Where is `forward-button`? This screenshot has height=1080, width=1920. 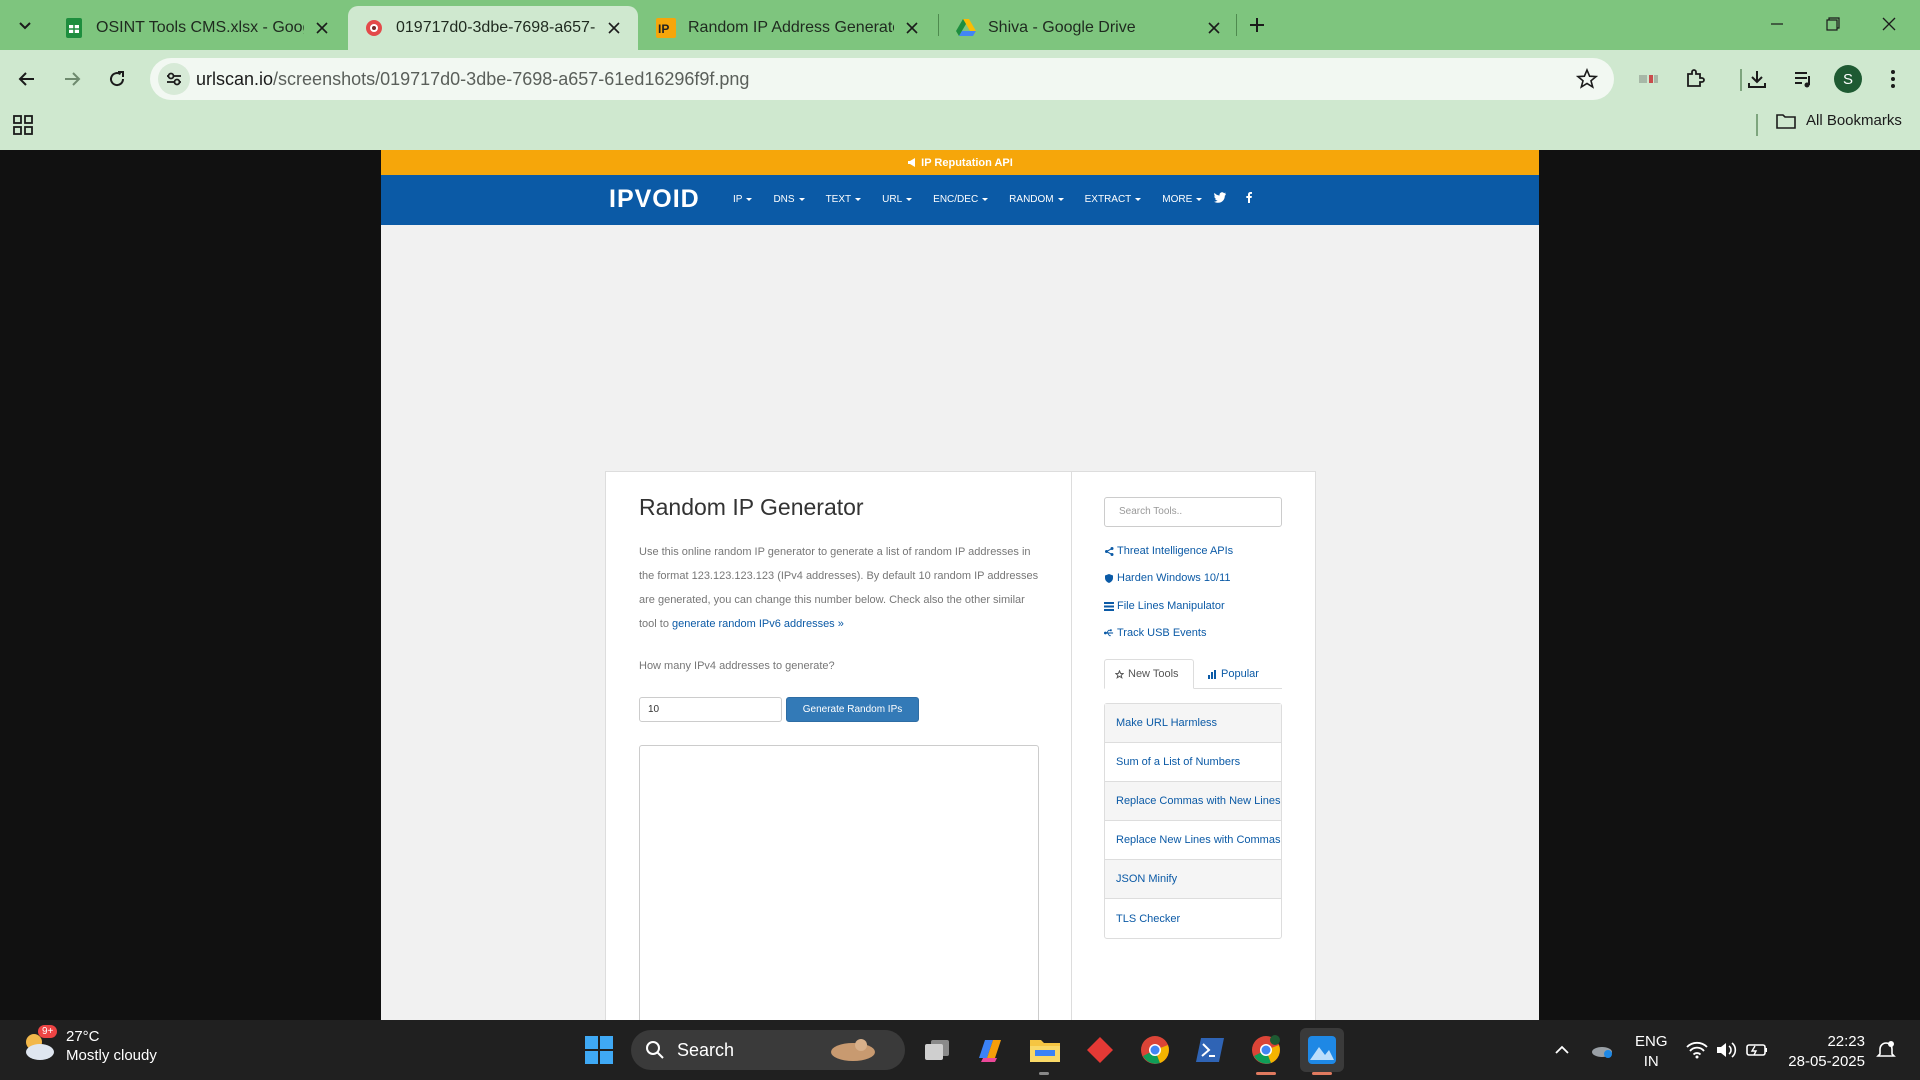 forward-button is located at coordinates (72, 79).